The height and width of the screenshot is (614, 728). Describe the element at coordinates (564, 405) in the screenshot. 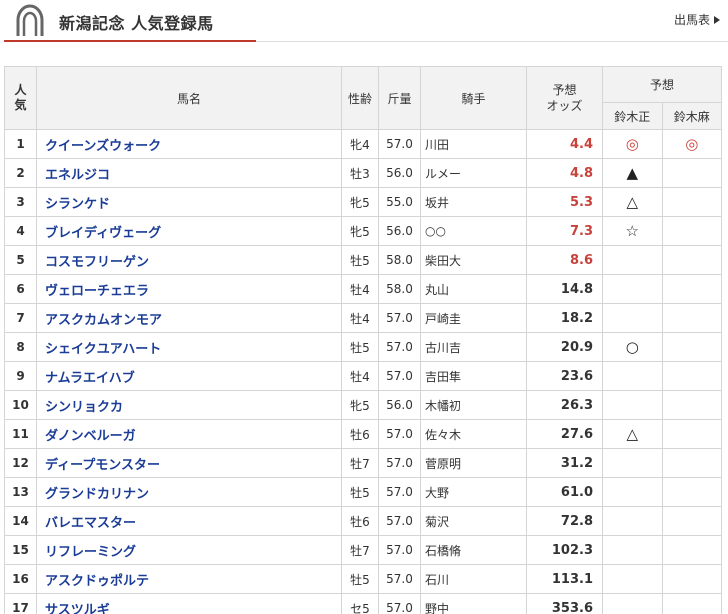

I see `odds-cell: 26.3` at that location.